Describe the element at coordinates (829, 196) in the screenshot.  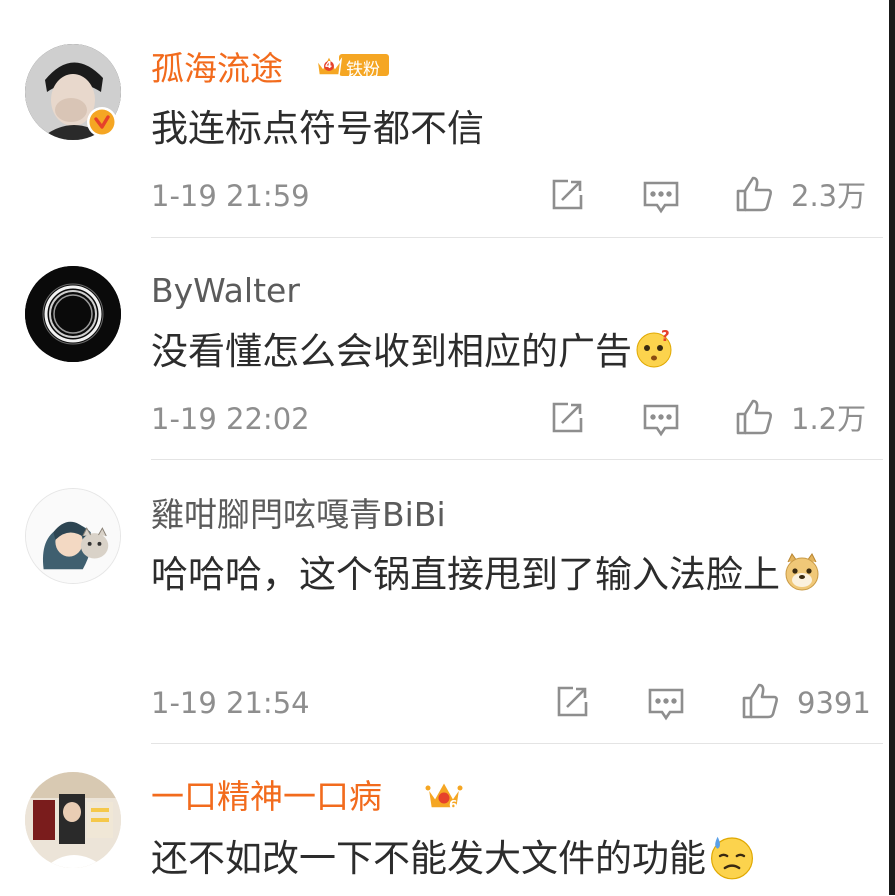
I see `like-count: 2.3万` at that location.